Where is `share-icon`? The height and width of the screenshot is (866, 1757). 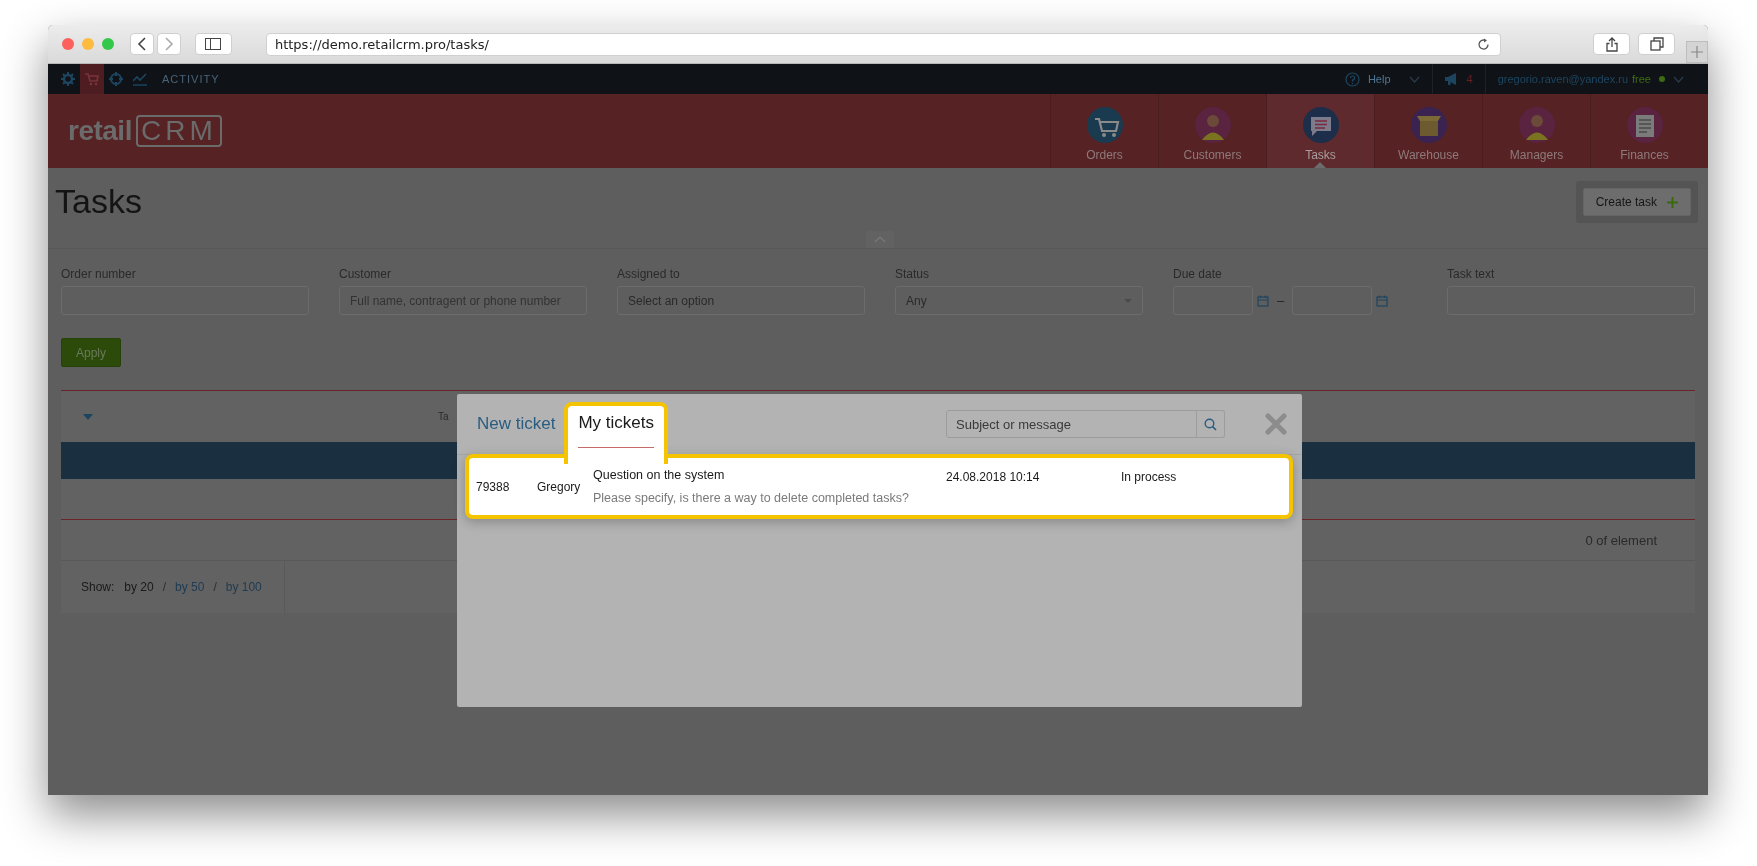
share-icon is located at coordinates (1611, 44).